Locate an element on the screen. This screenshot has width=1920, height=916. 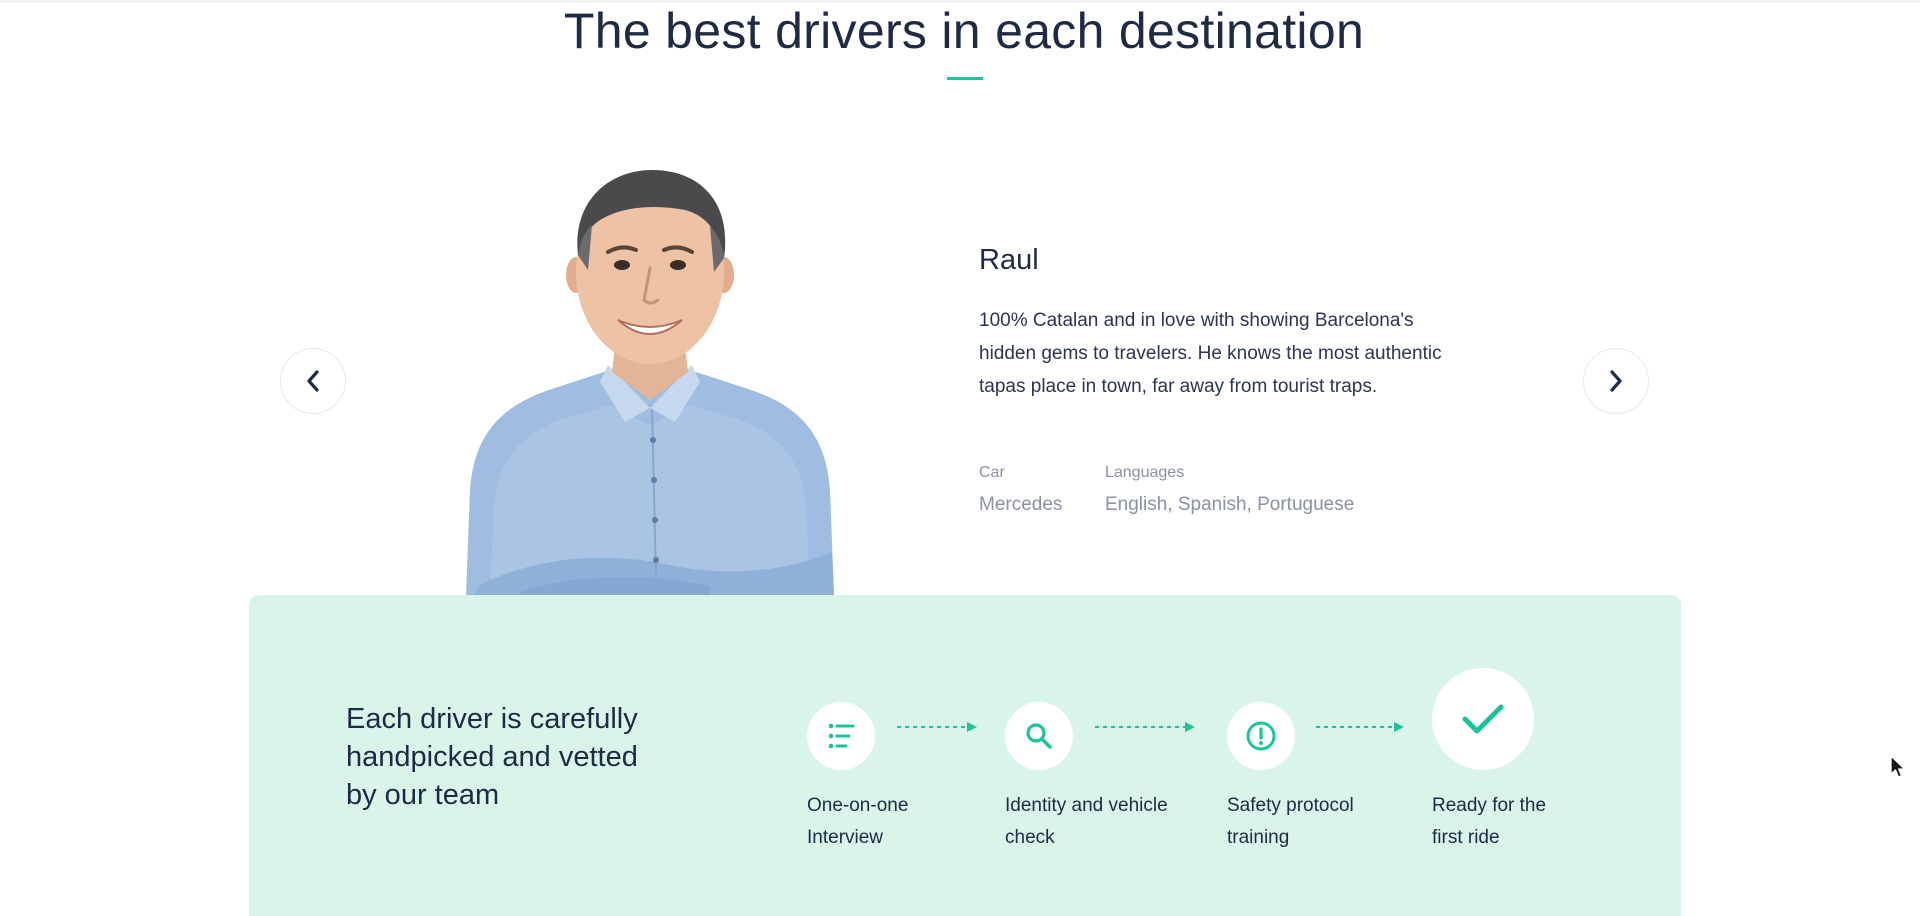
step-safety-training is located at coordinates (1261, 736).